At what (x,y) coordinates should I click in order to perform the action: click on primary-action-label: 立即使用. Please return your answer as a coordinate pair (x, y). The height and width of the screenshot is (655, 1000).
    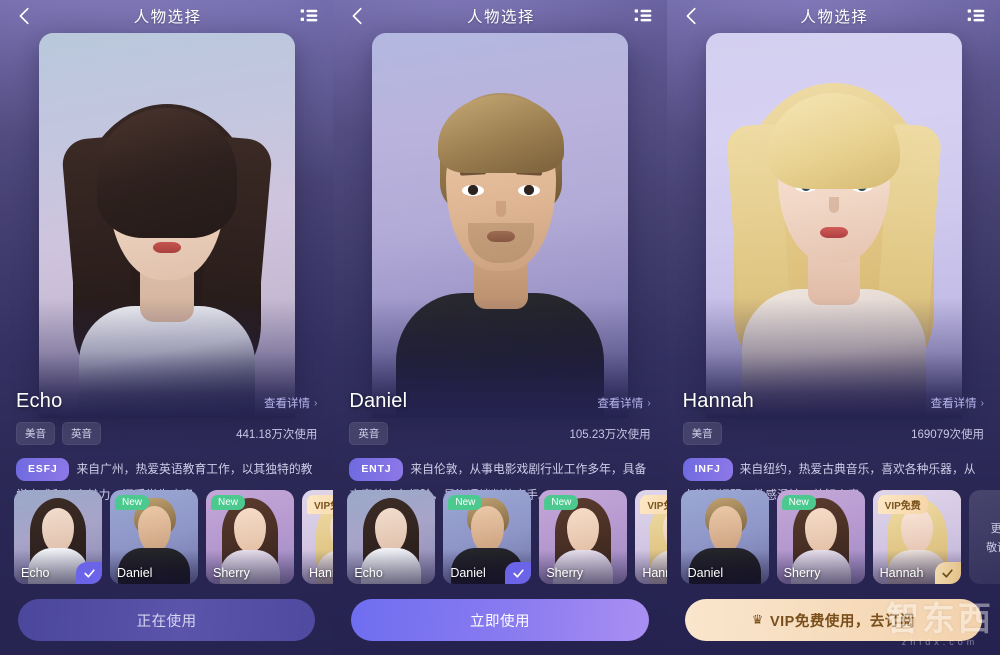
    Looking at the image, I should click on (499, 621).